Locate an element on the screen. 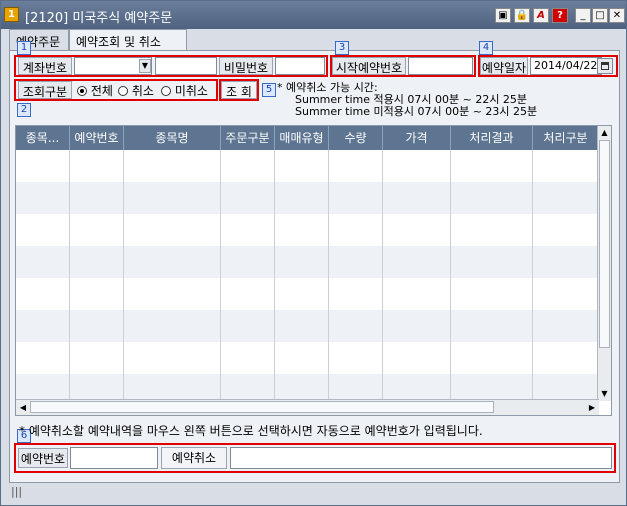 The width and height of the screenshot is (627, 506). query-button: 조 회 is located at coordinates (239, 90).